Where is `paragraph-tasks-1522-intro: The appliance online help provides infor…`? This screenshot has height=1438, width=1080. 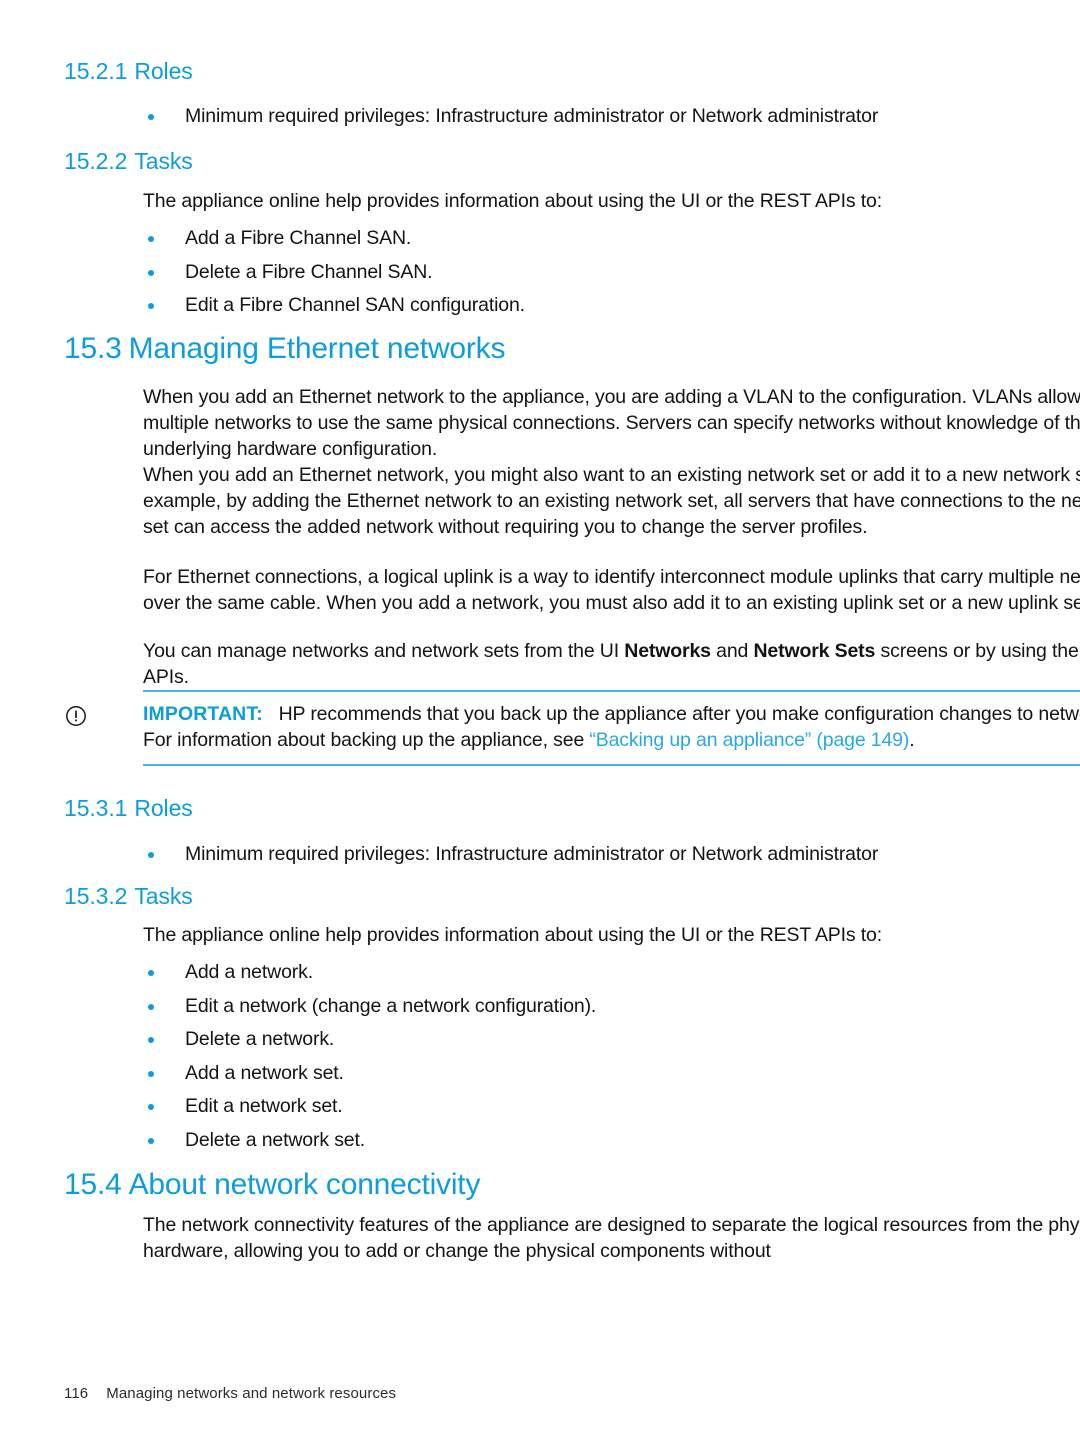 paragraph-tasks-1522-intro: The appliance online help provides infor… is located at coordinates (513, 201).